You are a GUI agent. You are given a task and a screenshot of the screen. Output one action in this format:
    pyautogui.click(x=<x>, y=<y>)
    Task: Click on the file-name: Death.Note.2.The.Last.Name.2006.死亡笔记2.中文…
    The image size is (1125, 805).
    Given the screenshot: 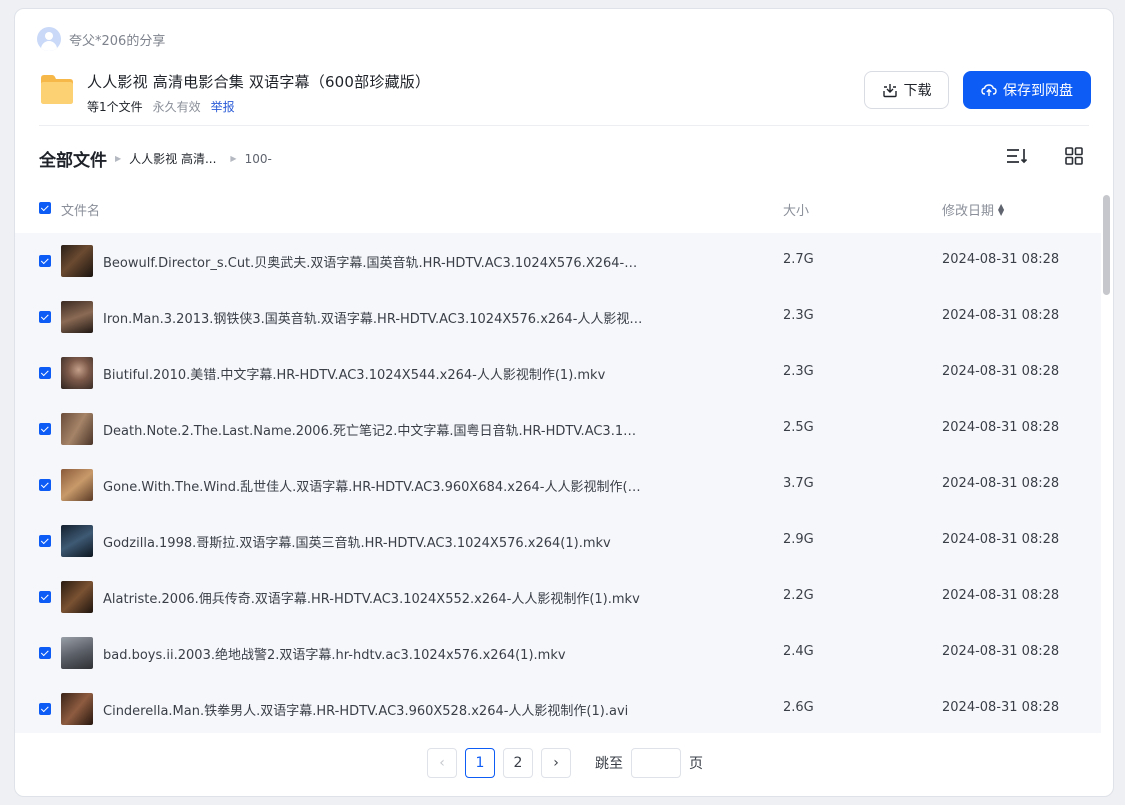 What is the action you would take?
    pyautogui.click(x=373, y=431)
    